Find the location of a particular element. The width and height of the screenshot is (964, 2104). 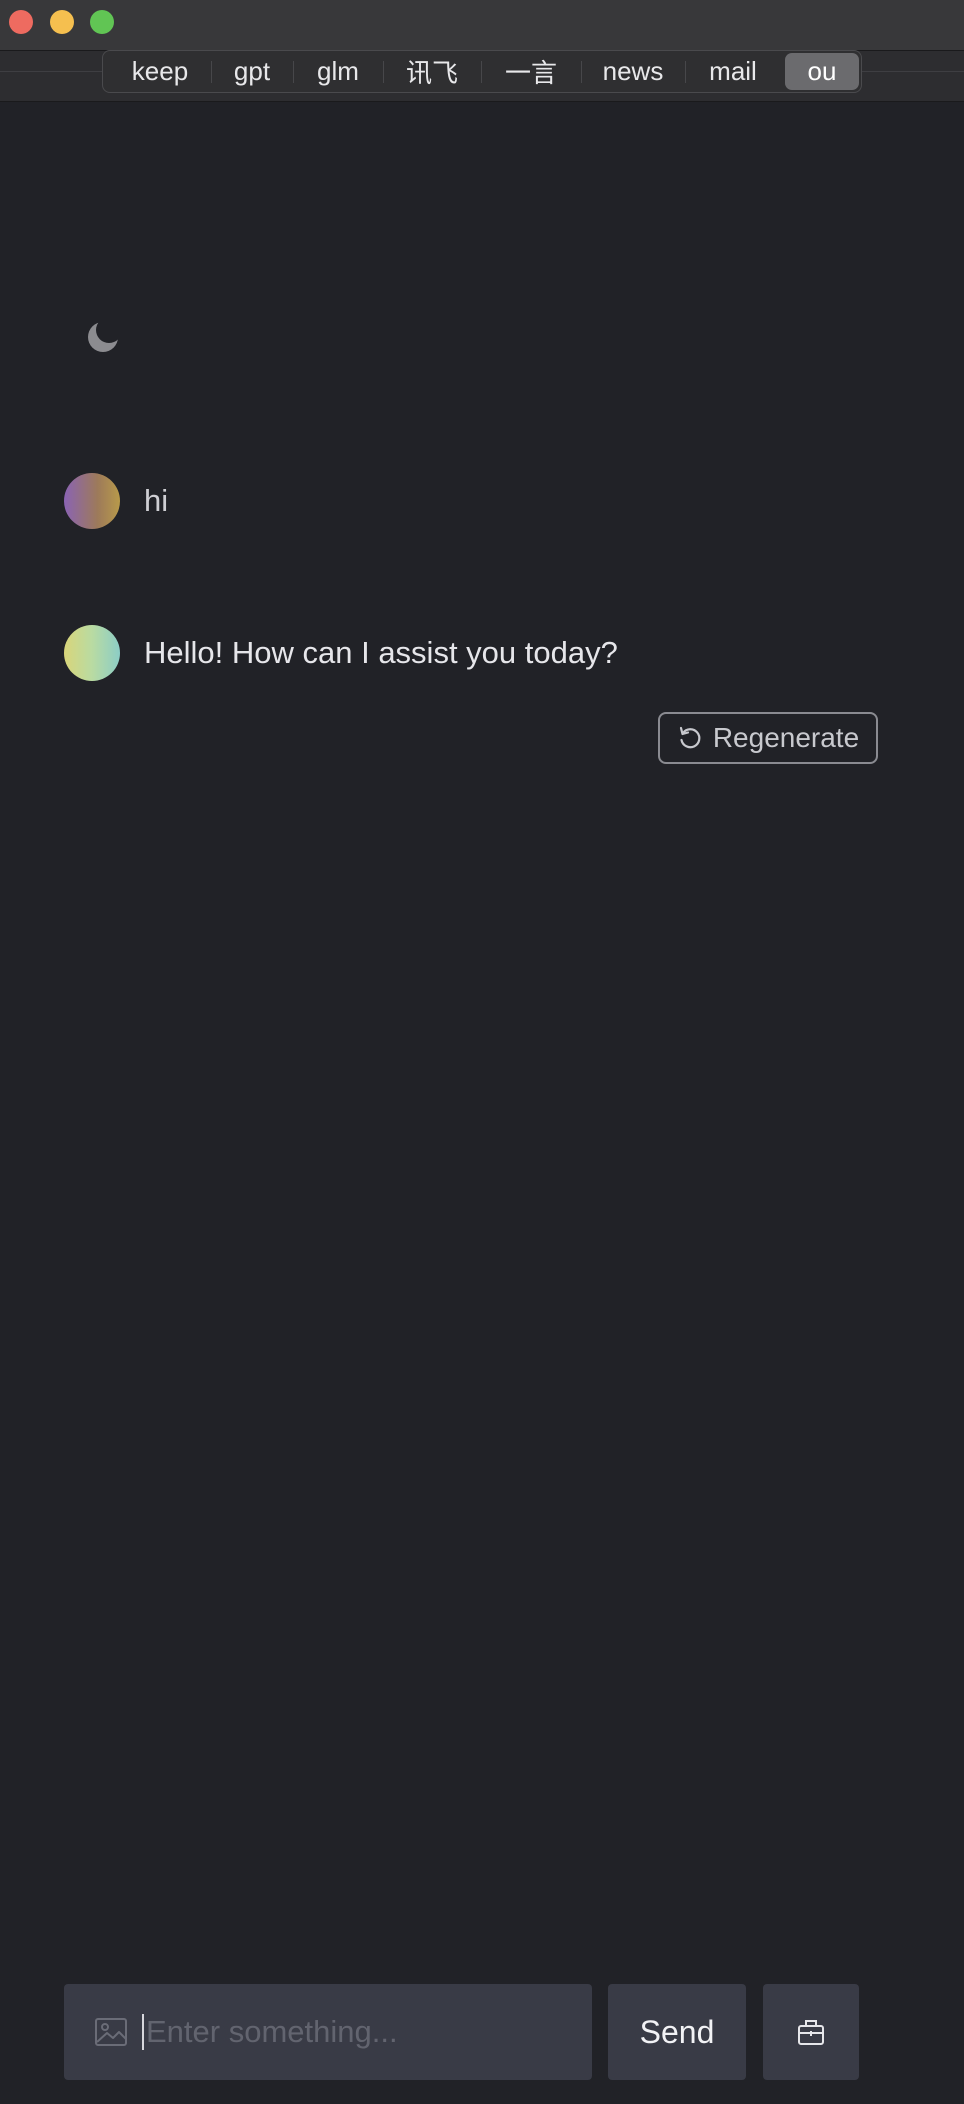

refresh-icon is located at coordinates (690, 737).